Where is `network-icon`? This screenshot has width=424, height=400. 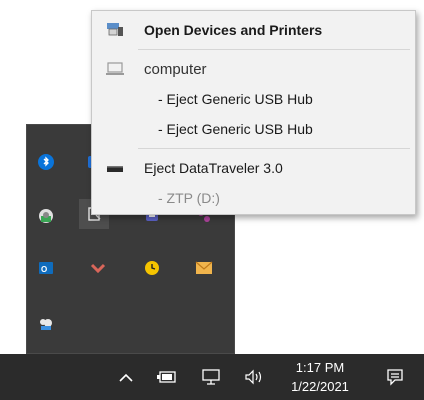 network-icon is located at coordinates (211, 377).